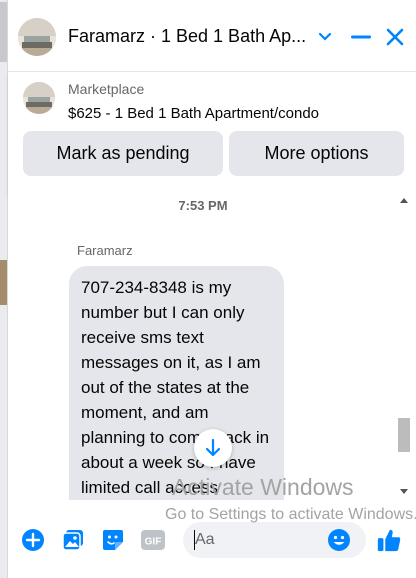 This screenshot has height=578, width=416. I want to click on scrollbar-thumb, so click(404, 435).